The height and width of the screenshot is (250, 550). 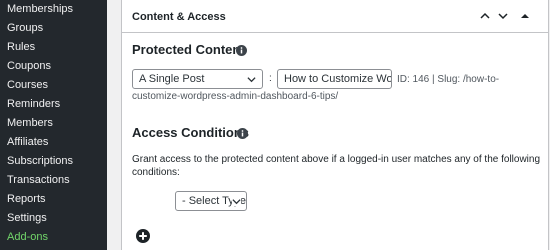 I want to click on caret-up-icon, so click(x=525, y=16).